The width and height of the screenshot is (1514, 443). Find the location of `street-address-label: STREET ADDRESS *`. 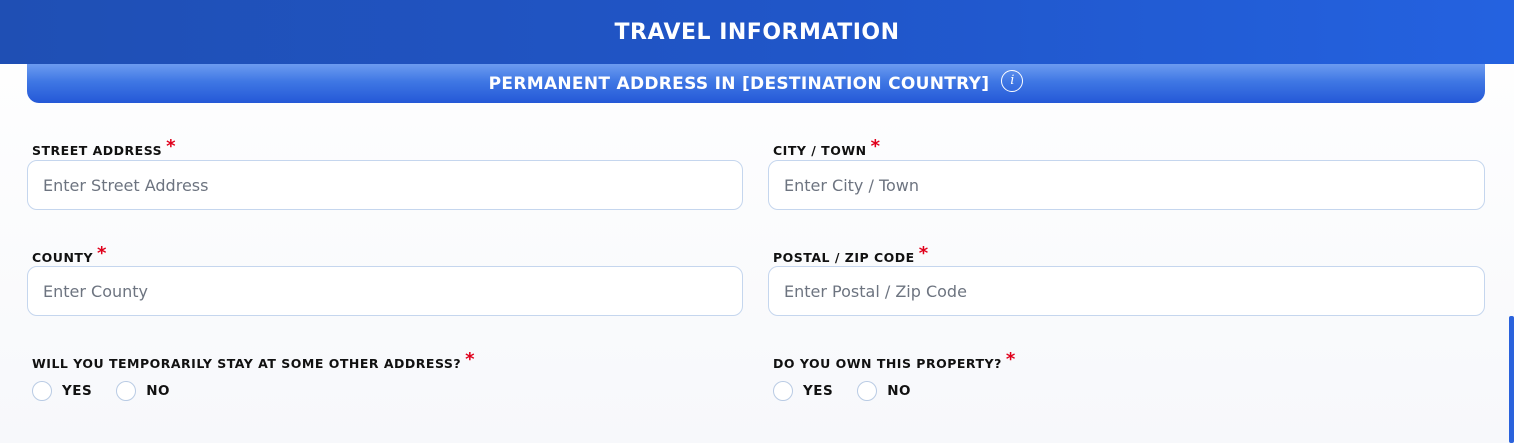

street-address-label: STREET ADDRESS * is located at coordinates (104, 148).